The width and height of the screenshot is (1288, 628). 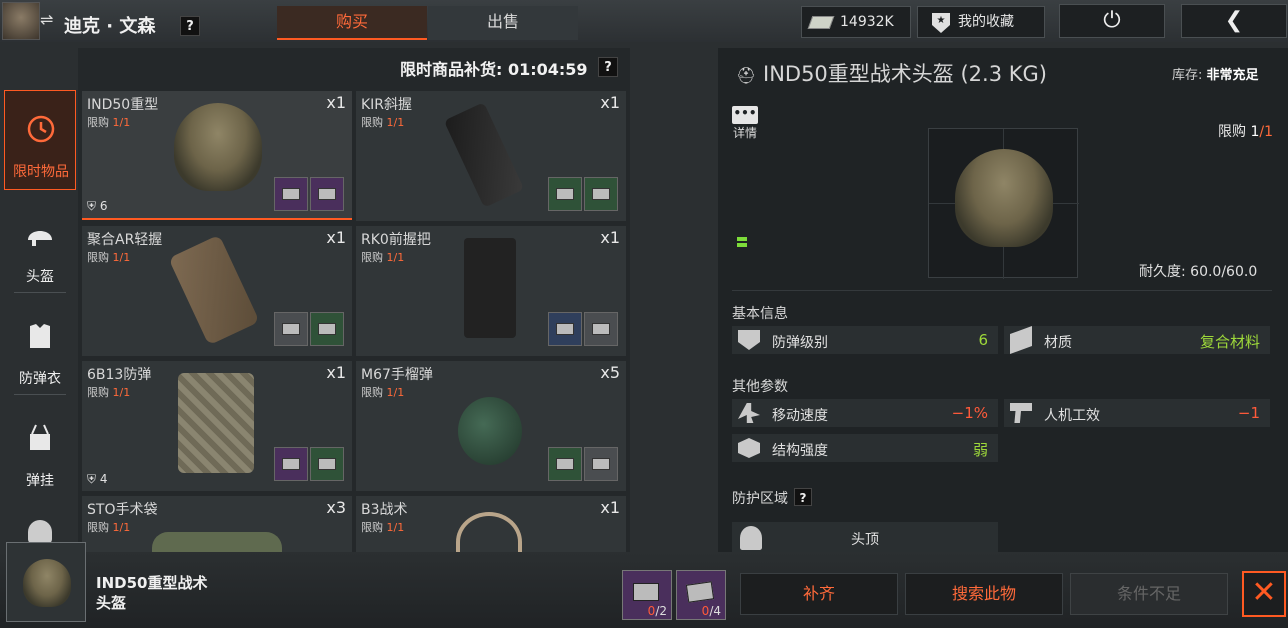 What do you see at coordinates (21, 21) in the screenshot?
I see `player-avatar` at bounding box center [21, 21].